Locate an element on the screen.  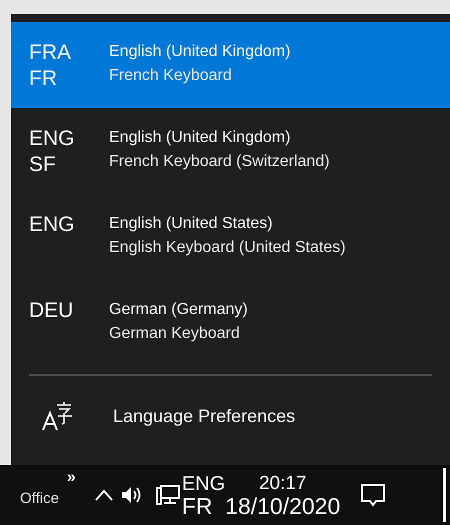
clock-time: 20:17 is located at coordinates (282, 484).